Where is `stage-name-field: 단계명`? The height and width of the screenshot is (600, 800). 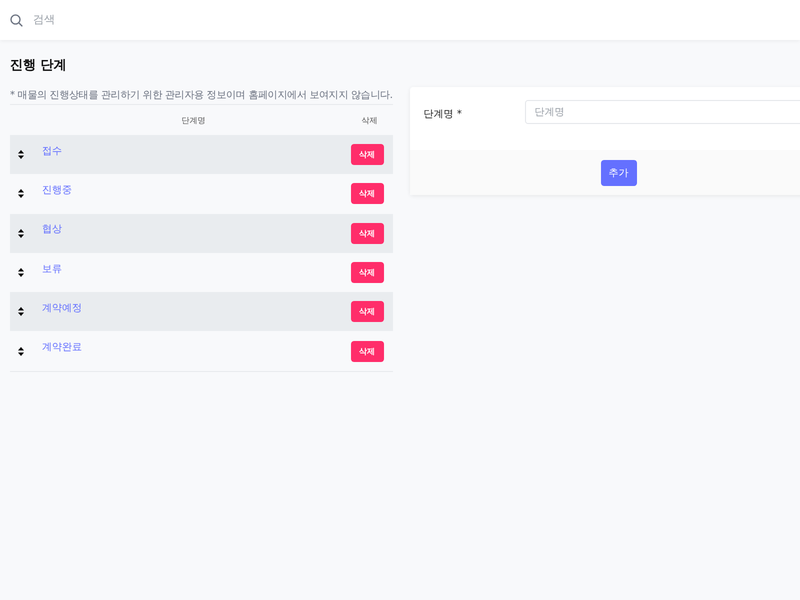 stage-name-field: 단계명 is located at coordinates (662, 112).